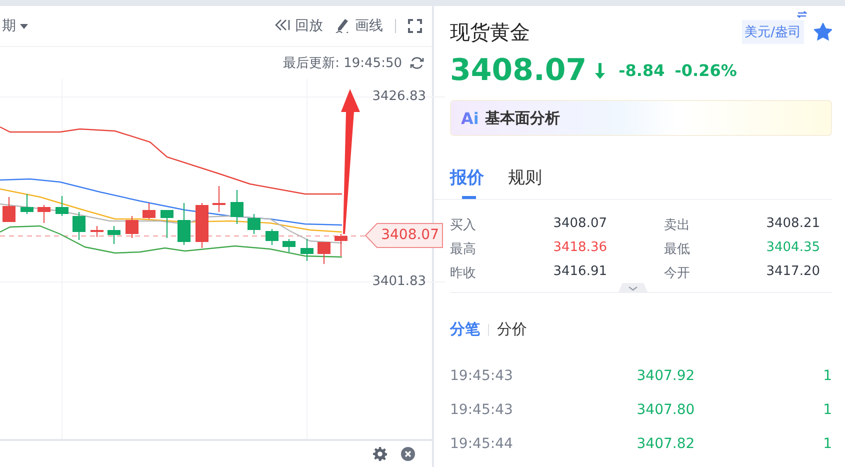 Image resolution: width=845 pixels, height=467 pixels. I want to click on expand-button, so click(633, 288).